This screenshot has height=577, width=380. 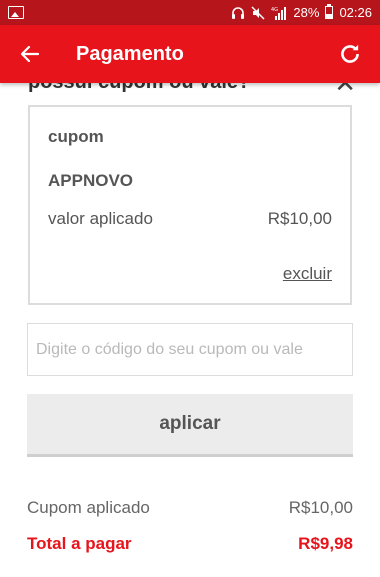 I want to click on status-bar: 4G 28% 02:26, so click(x=190, y=12).